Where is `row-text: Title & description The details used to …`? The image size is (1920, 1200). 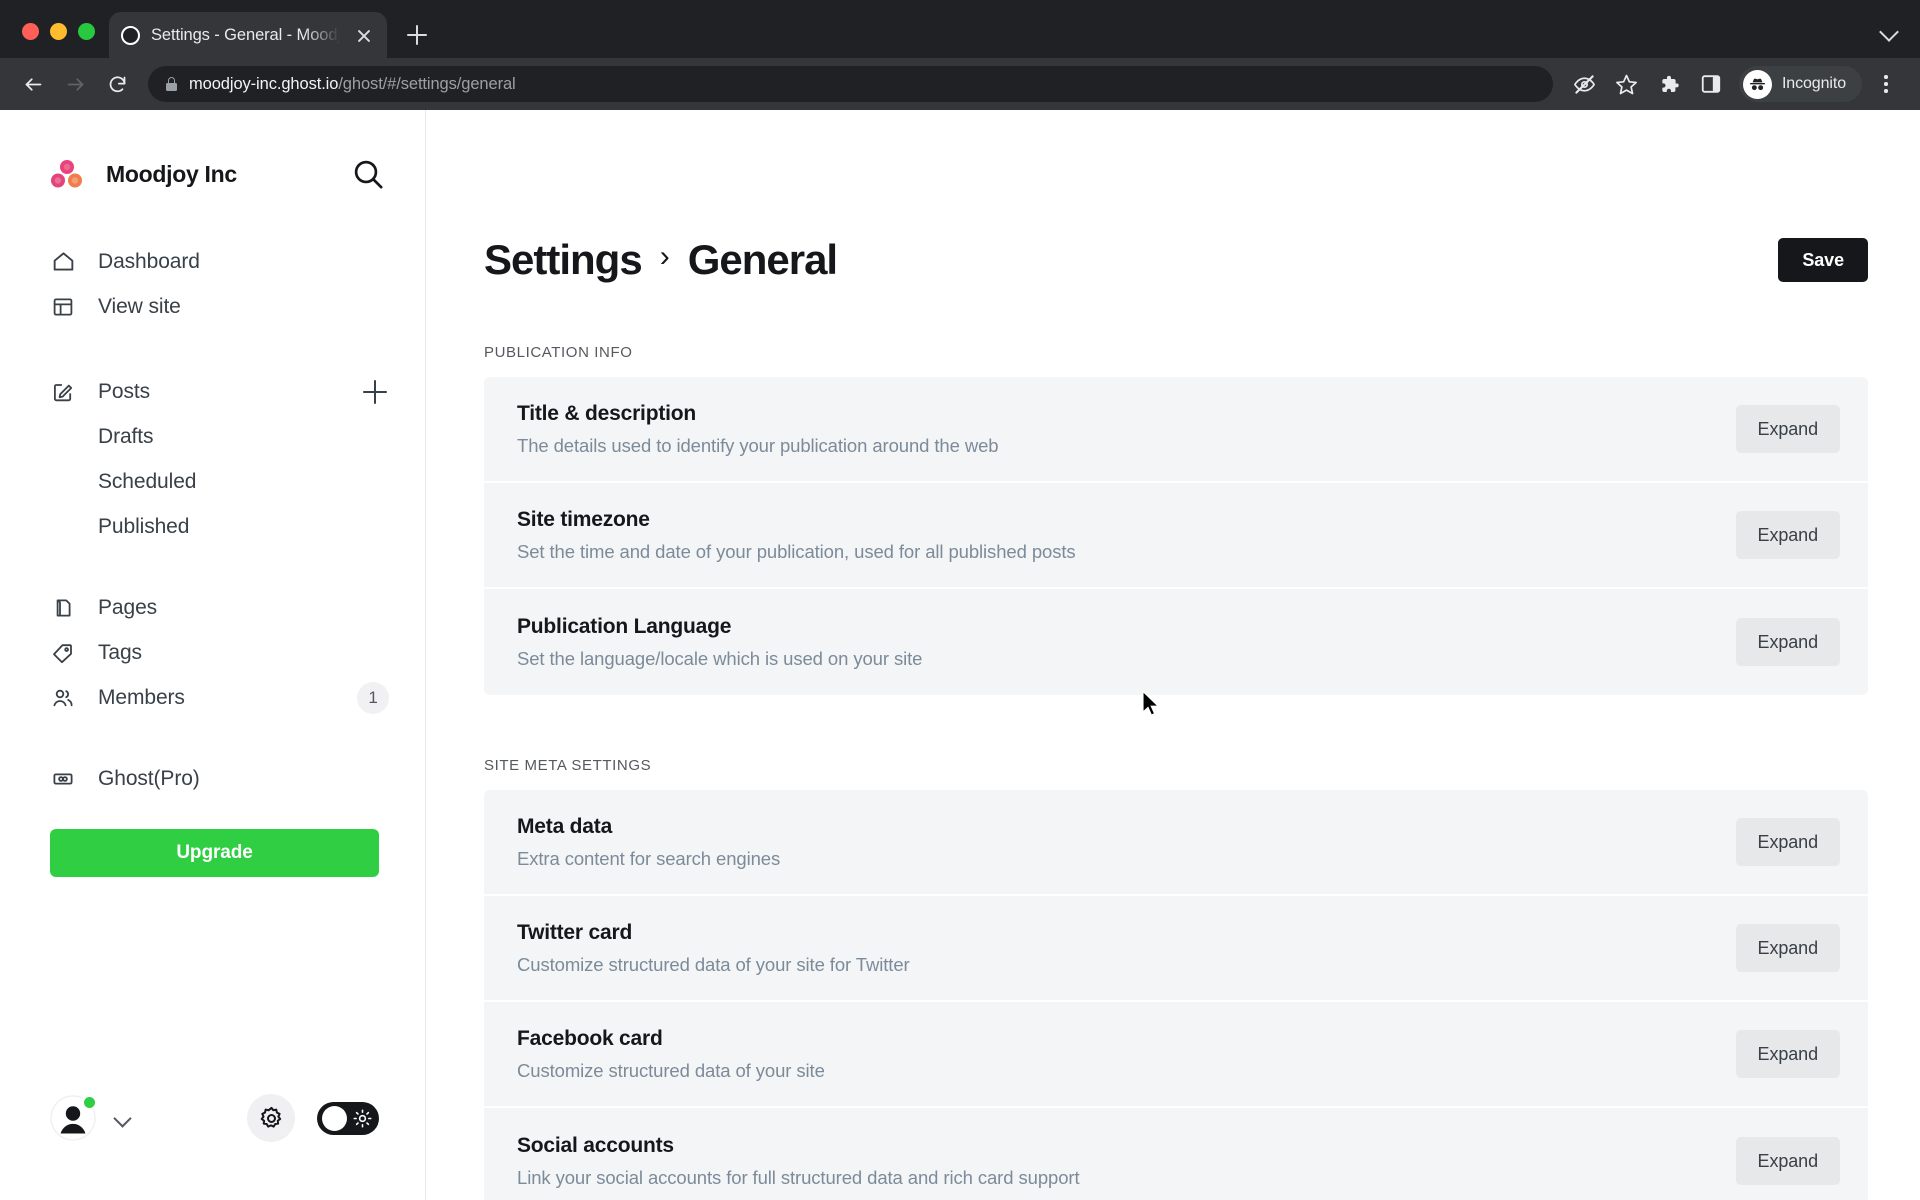 row-text: Title & description The details used to … is located at coordinates (1126, 429).